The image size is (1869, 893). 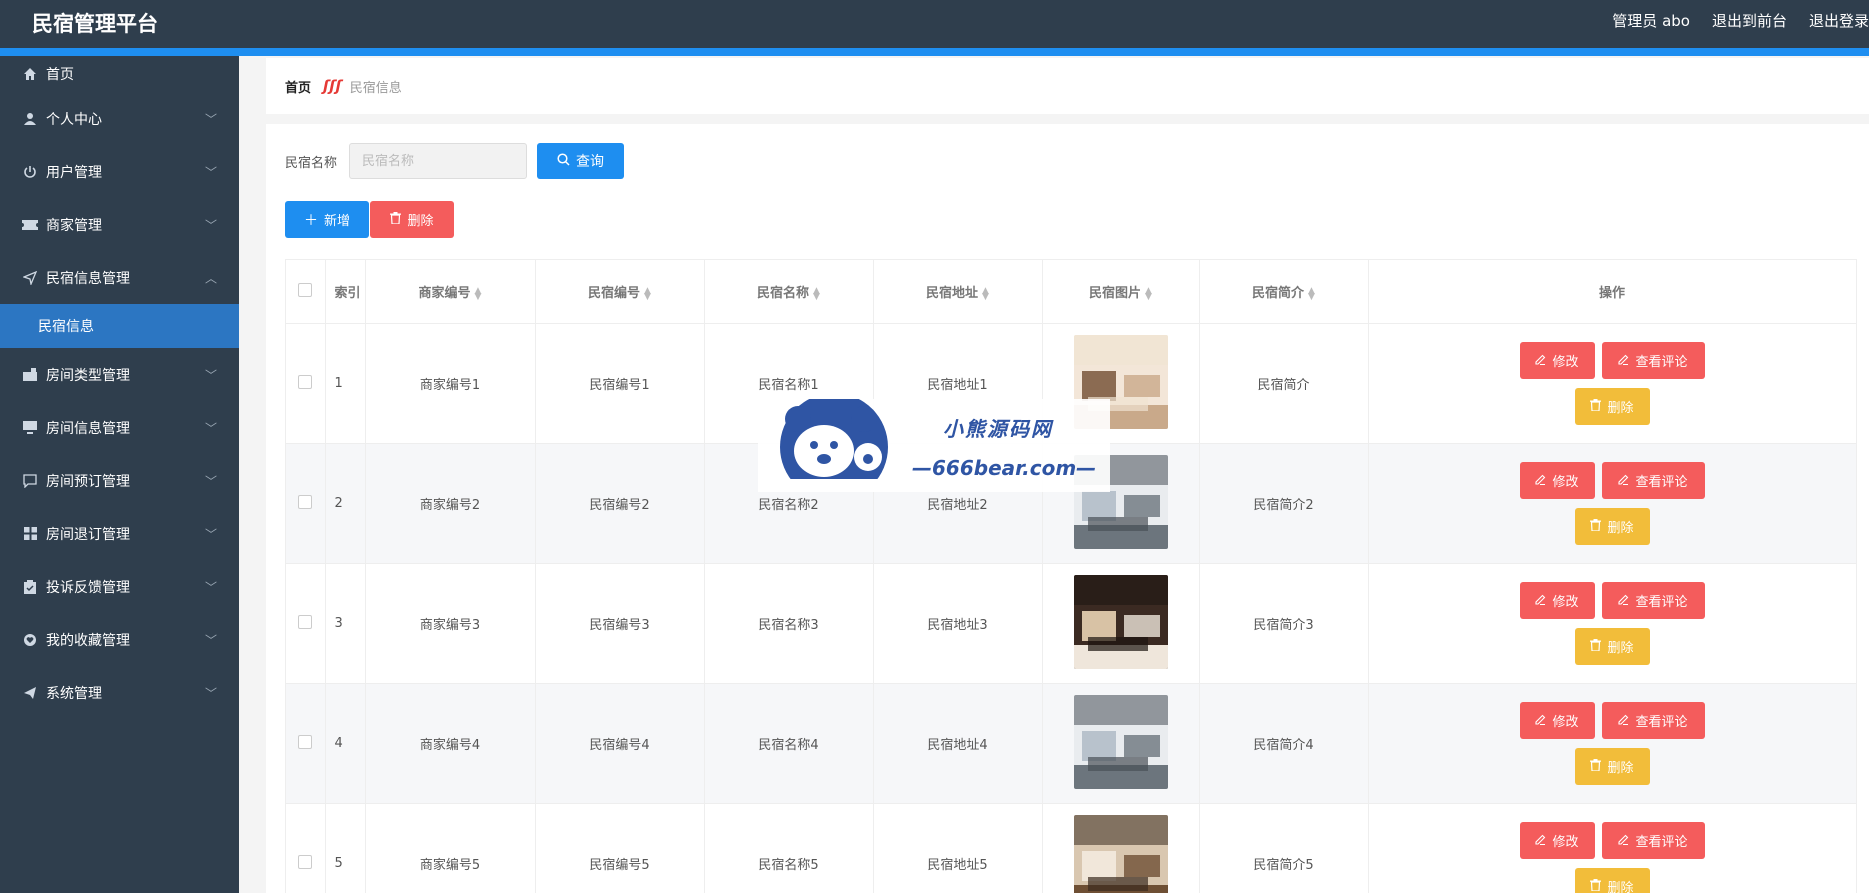 I want to click on column-header-label: 民宿地址, so click(x=952, y=293).